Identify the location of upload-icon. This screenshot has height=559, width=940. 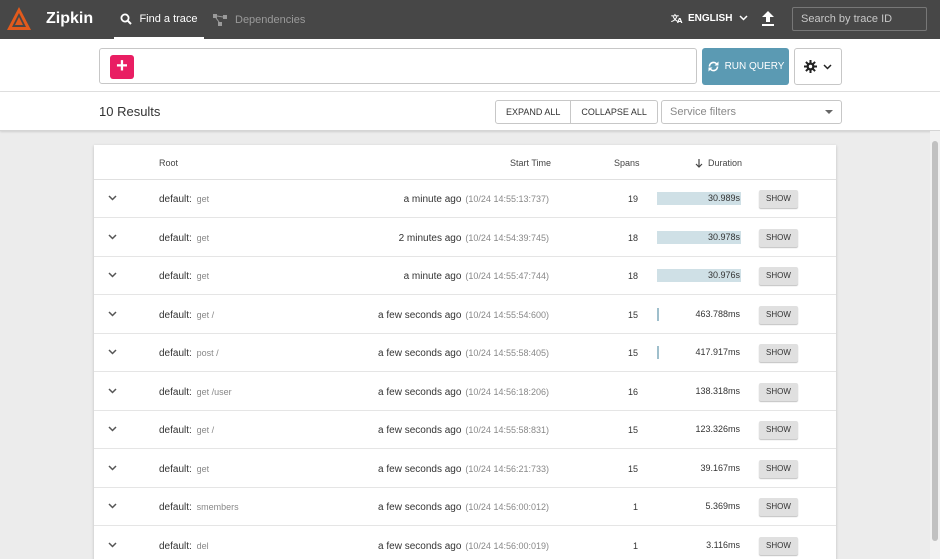
(768, 19).